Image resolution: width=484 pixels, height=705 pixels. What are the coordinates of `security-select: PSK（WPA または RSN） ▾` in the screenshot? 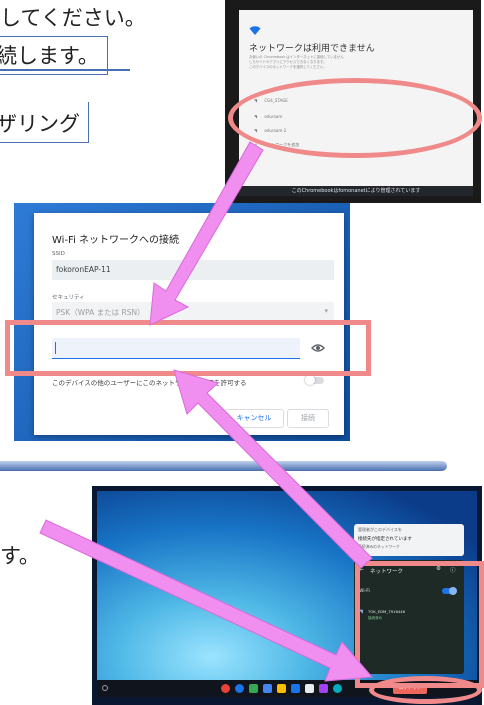 It's located at (193, 312).